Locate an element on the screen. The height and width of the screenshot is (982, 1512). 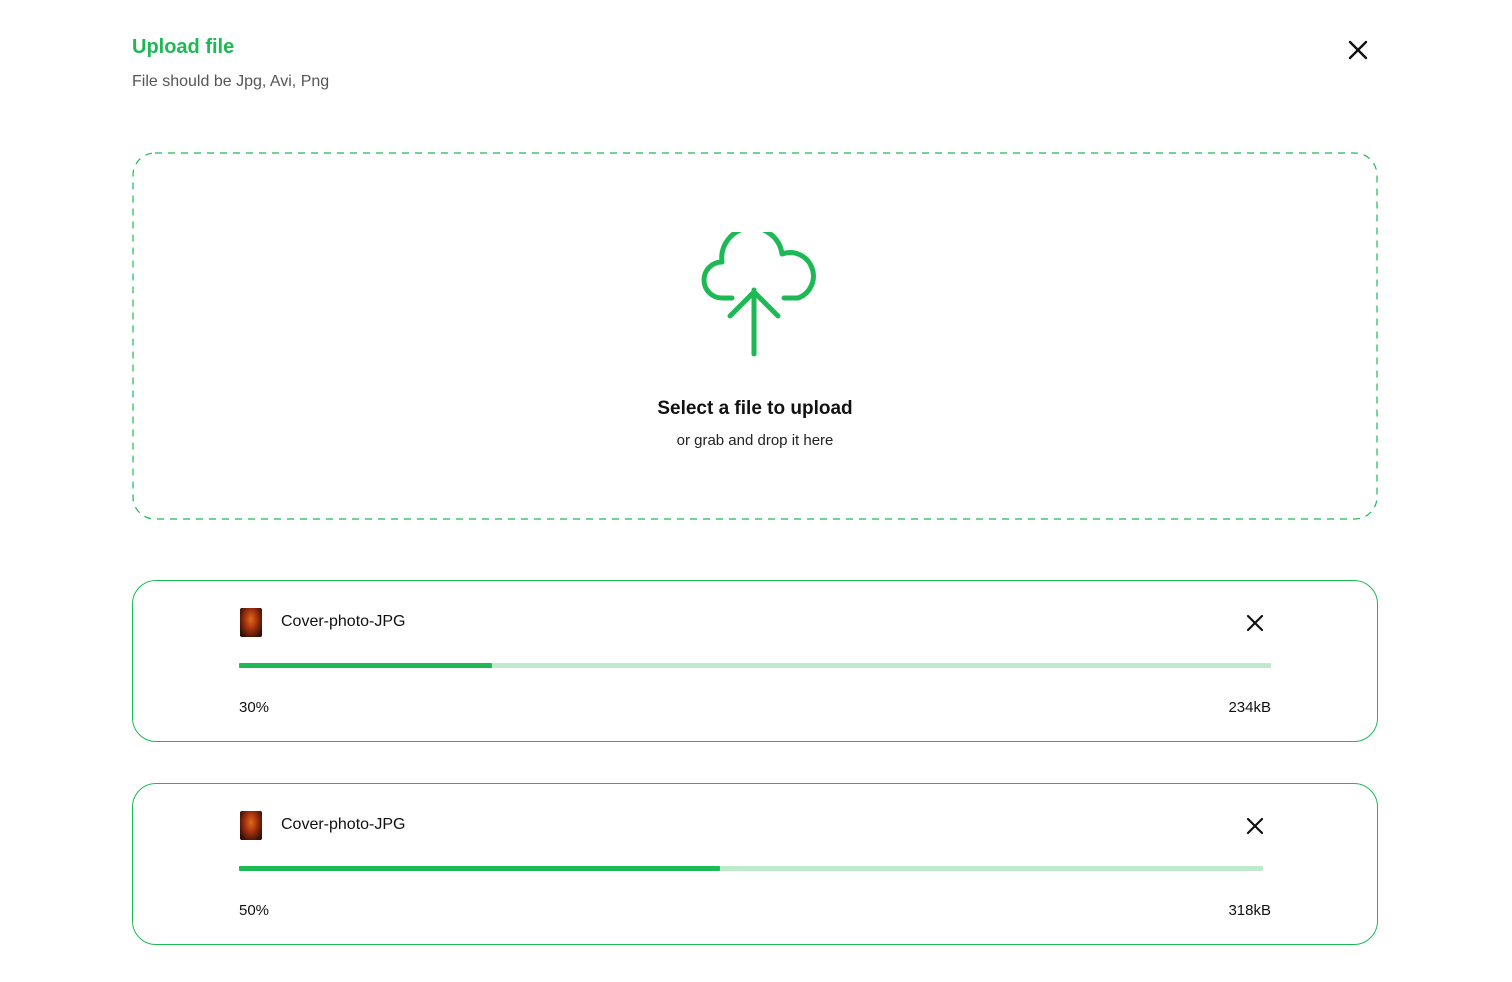
cloud-upload-icon is located at coordinates (758, 294).